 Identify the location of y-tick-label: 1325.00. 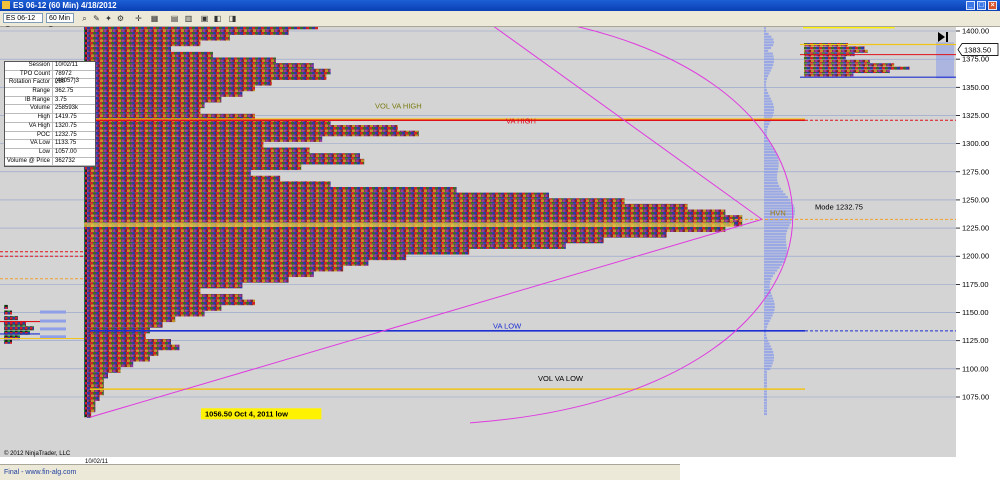
(975, 115).